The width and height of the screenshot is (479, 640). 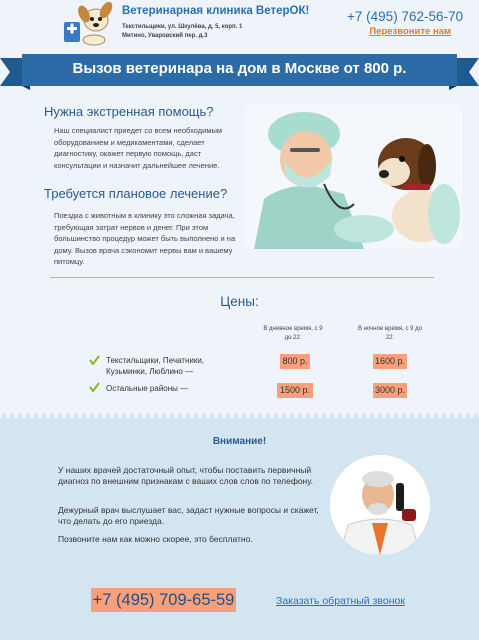 I want to click on doctor-on-phone-photo, so click(x=380, y=505).